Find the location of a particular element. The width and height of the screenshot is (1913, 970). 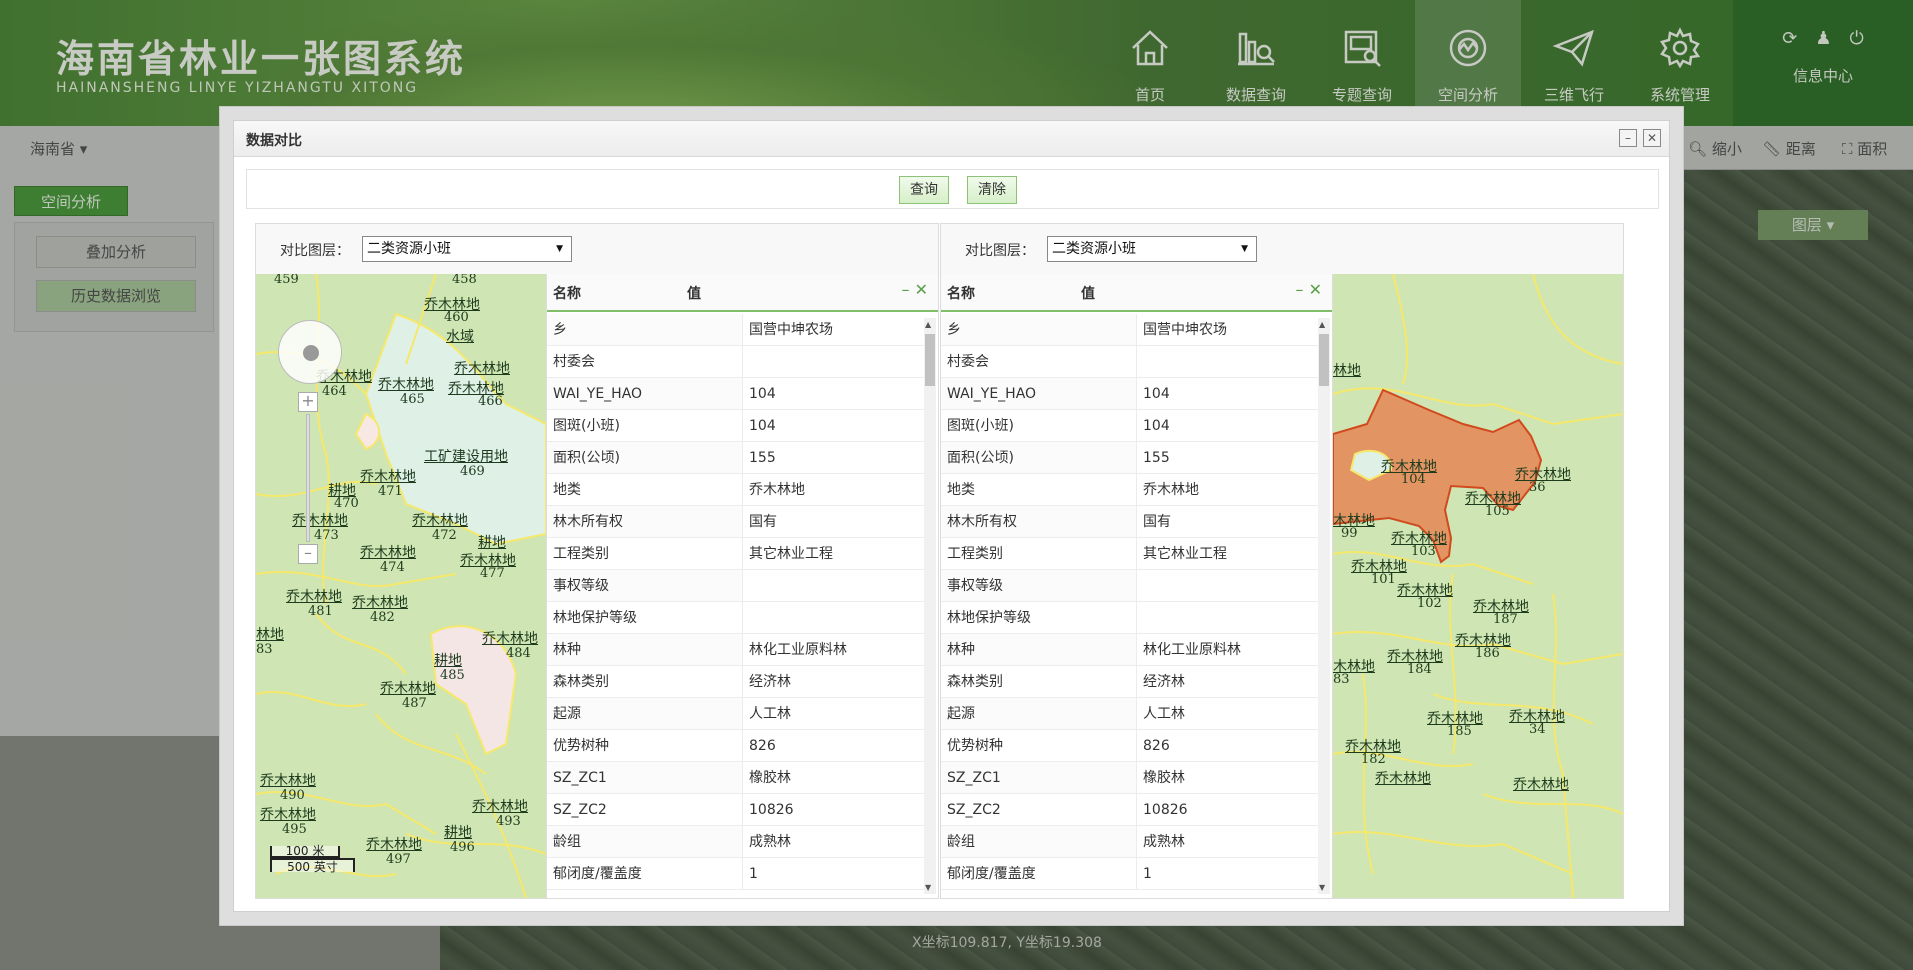

row-key: 优势树种 is located at coordinates (1039, 745).